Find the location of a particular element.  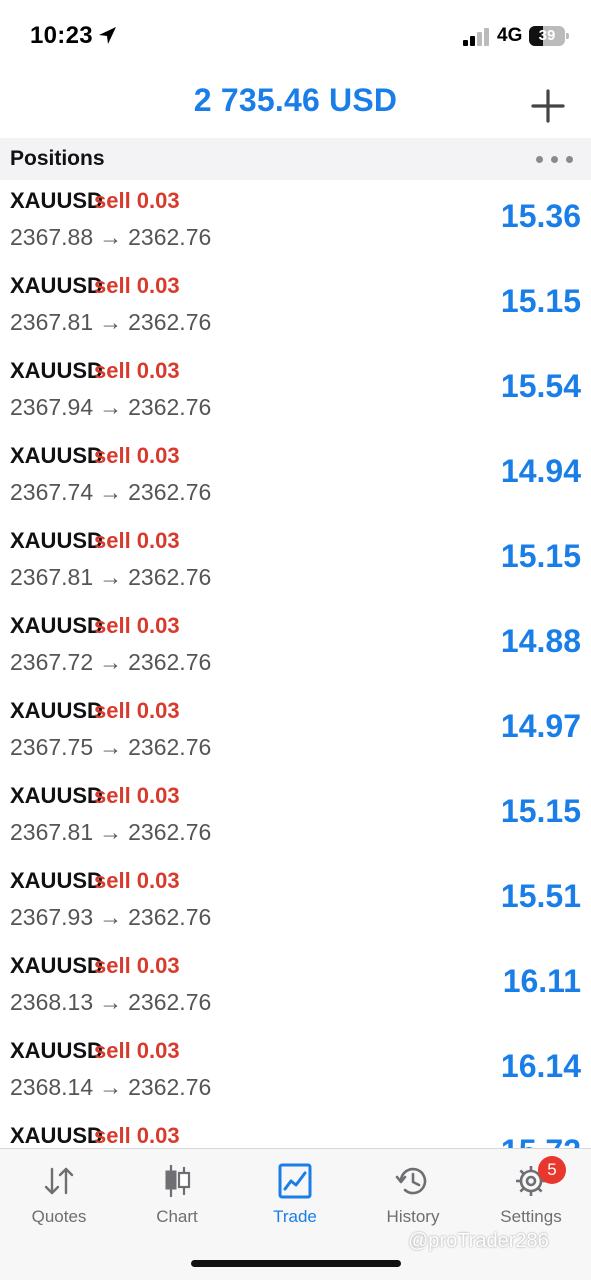

position-row: XAUUSD sell 0.03 2367.72 → 2362.76 14.88 is located at coordinates (295, 647).